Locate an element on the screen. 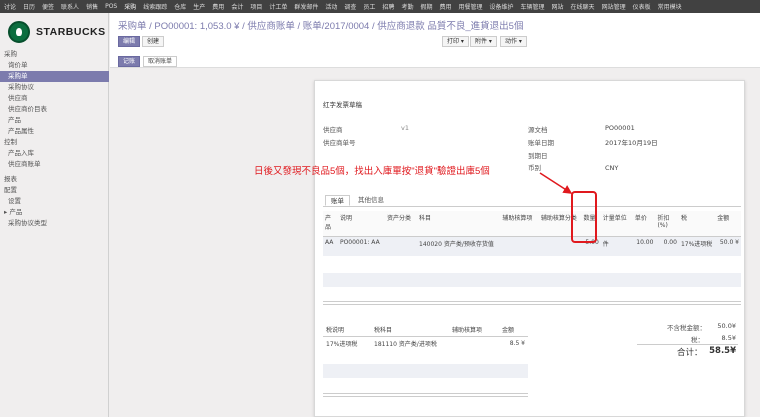  source-field: PO00001 is located at coordinates (620, 128).